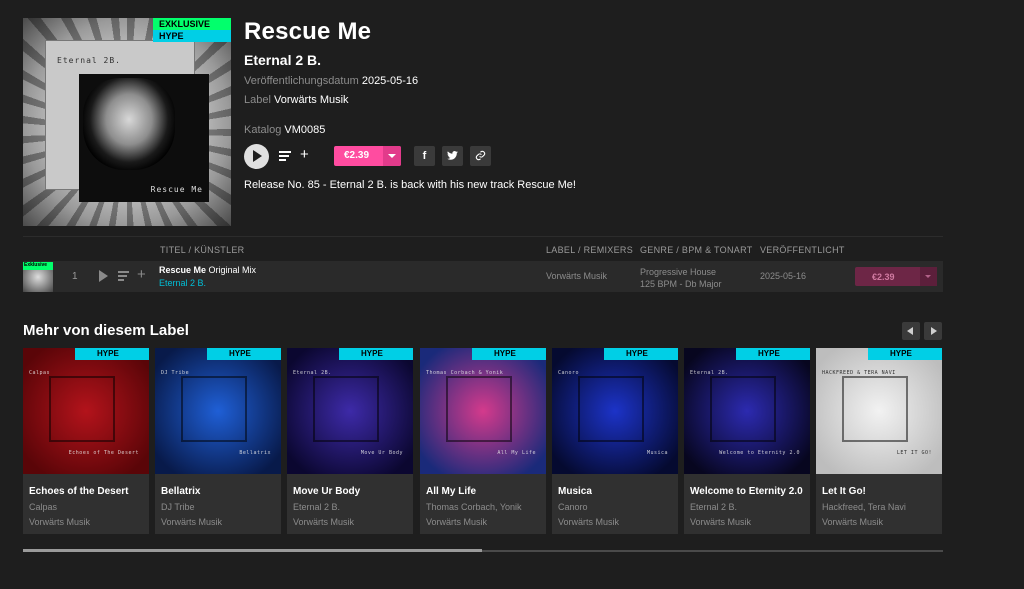  Describe the element at coordinates (896, 276) in the screenshot. I see `buy-track-button: €2.39` at that location.